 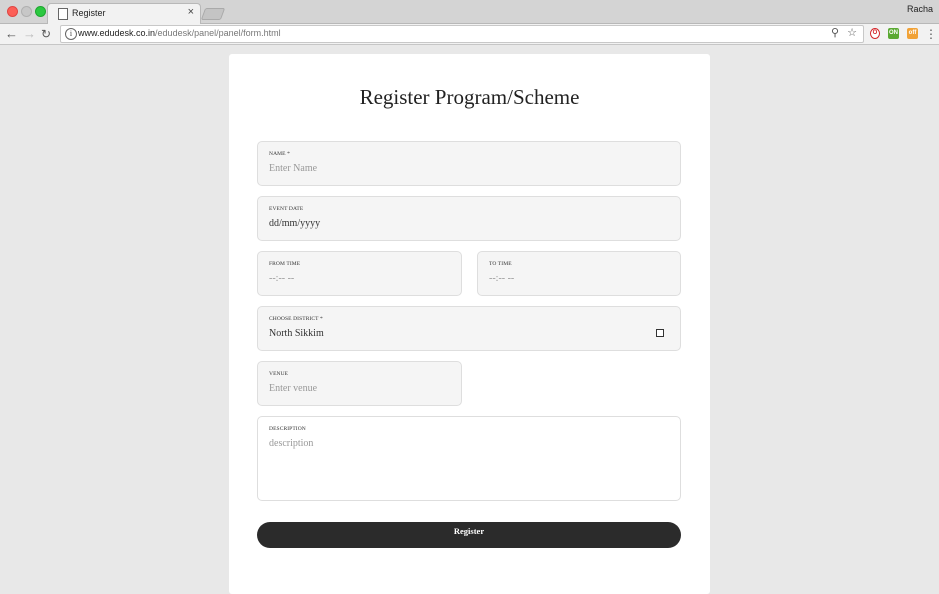 I want to click on description-label: DESCRIPTION, so click(x=287, y=429).